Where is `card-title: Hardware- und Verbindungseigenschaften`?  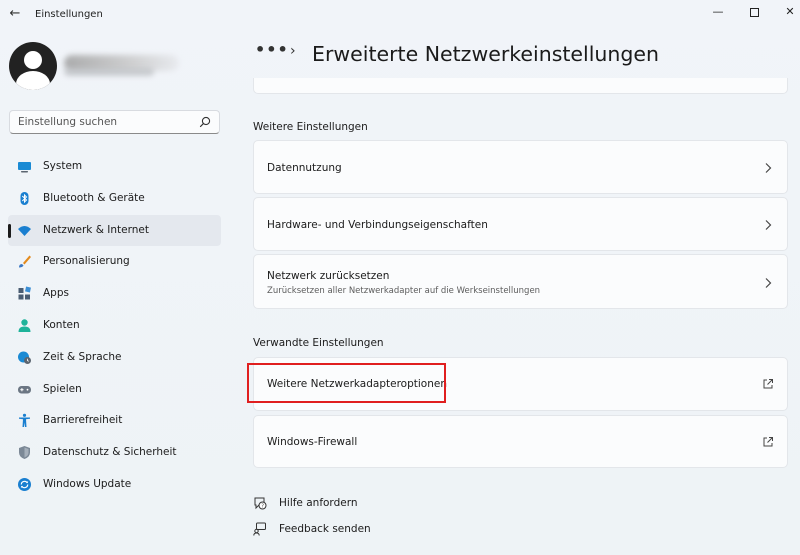 card-title: Hardware- und Verbindungseigenschaften is located at coordinates (377, 225).